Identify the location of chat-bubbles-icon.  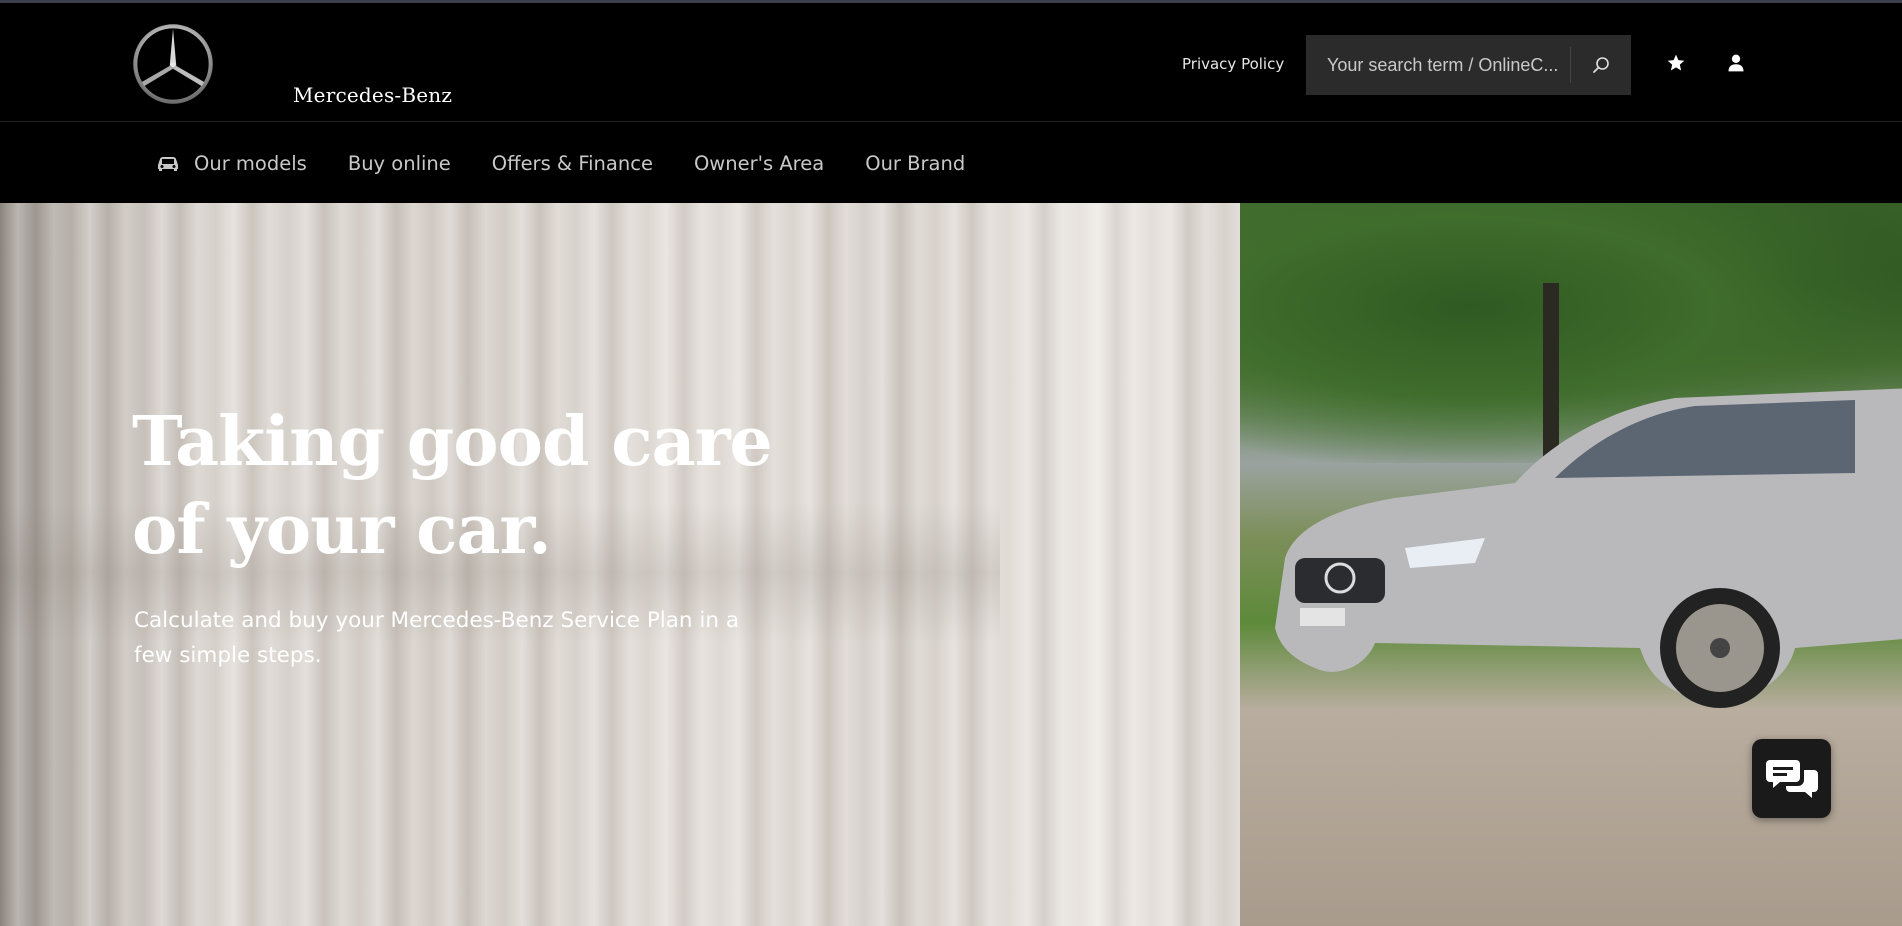
(1791, 778).